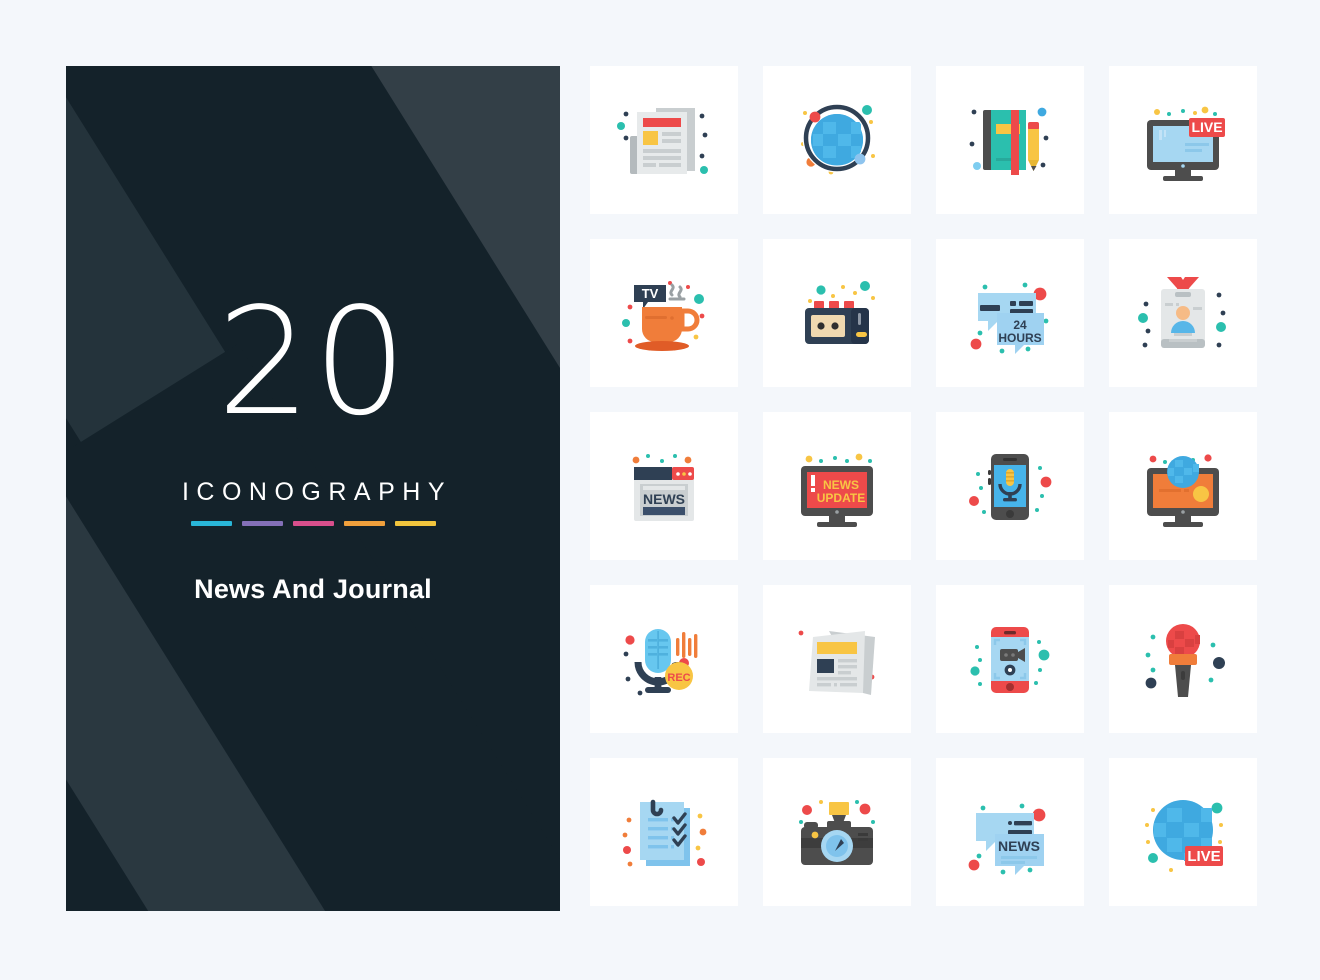 Image resolution: width=1320 pixels, height=980 pixels. I want to click on icon-card-cassette-recorder, so click(837, 313).